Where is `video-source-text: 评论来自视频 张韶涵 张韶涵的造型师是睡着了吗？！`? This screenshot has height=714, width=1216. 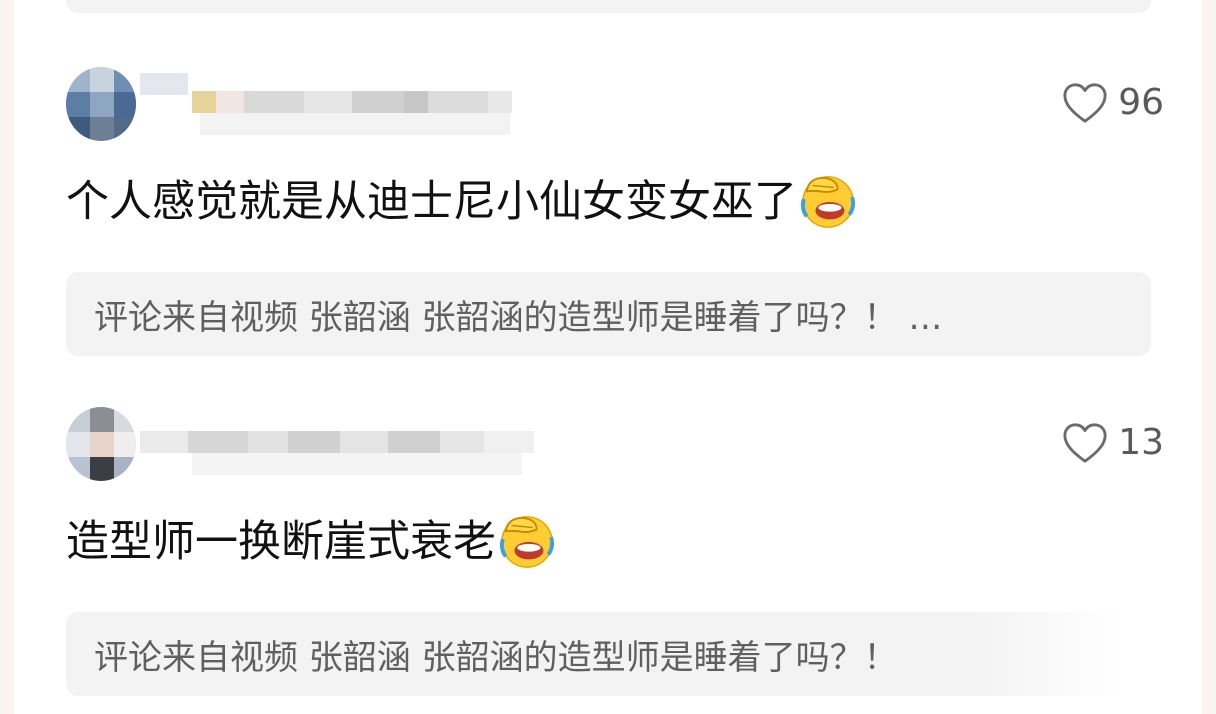 video-source-text: 评论来自视频 张韶涵 张韶涵的造型师是睡着了吗？！ is located at coordinates (496, 657).